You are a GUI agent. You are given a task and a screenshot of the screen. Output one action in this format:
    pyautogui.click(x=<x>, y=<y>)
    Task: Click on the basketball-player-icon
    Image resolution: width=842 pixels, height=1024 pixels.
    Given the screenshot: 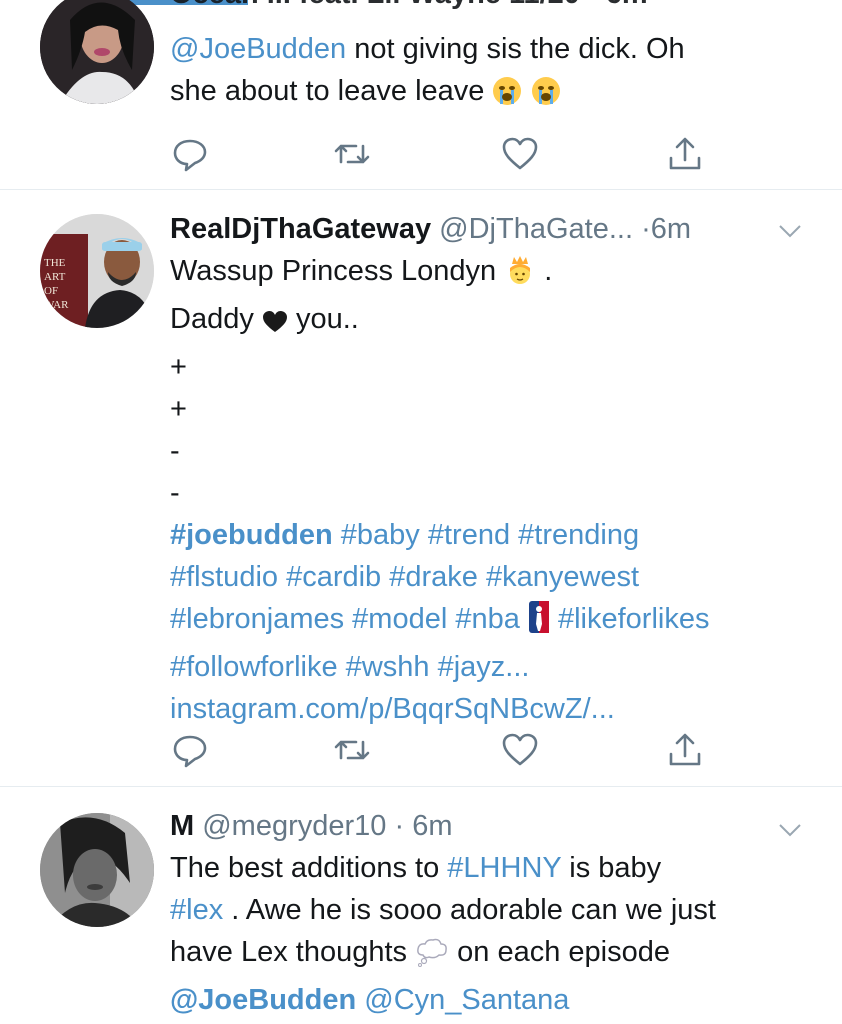 What is the action you would take?
    pyautogui.click(x=539, y=623)
    